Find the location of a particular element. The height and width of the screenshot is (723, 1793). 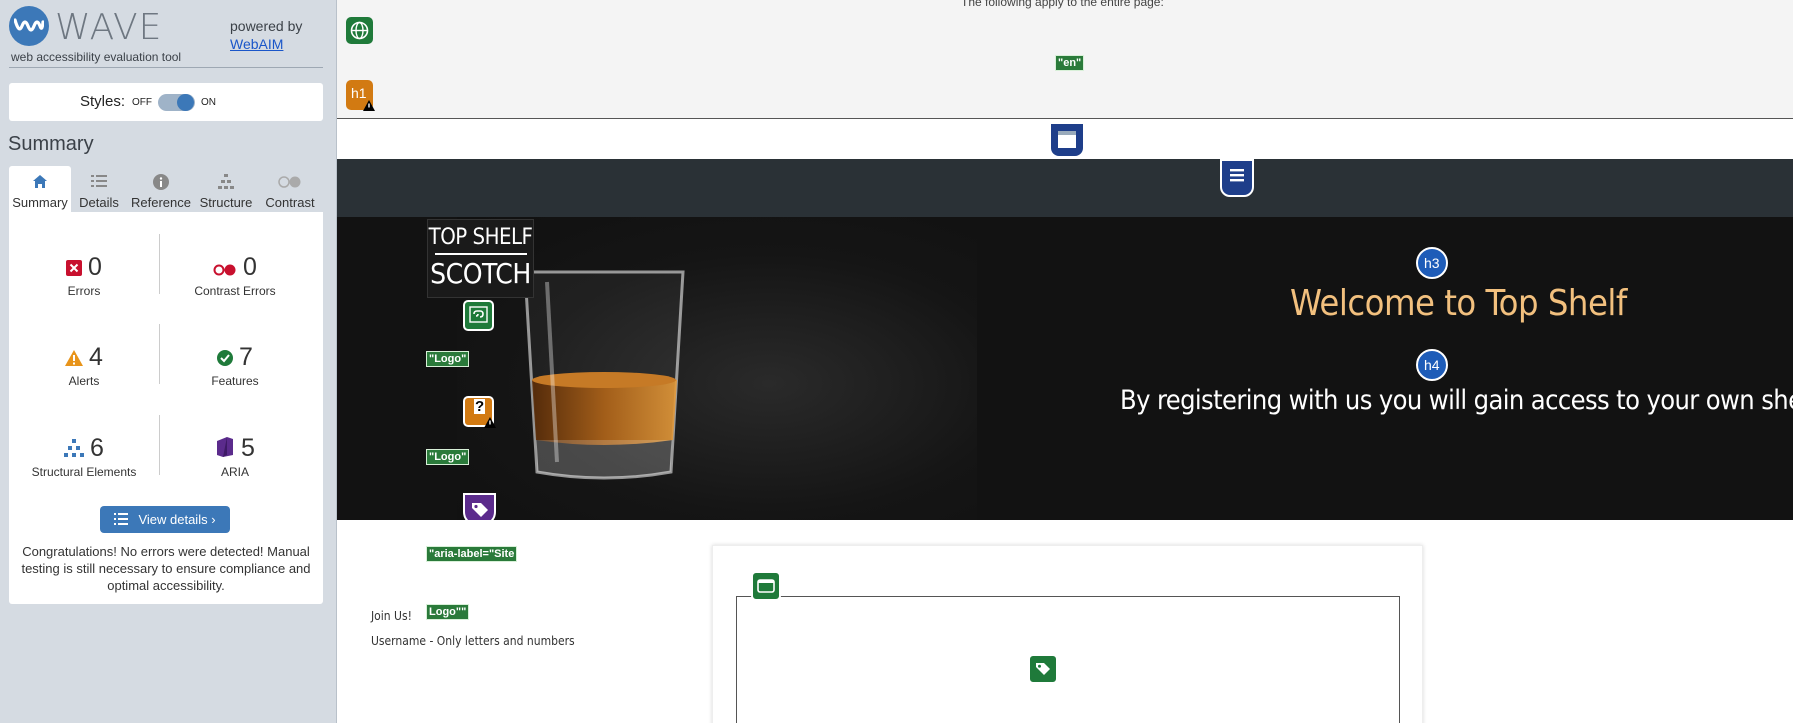

contrast-icon is located at coordinates (290, 182).